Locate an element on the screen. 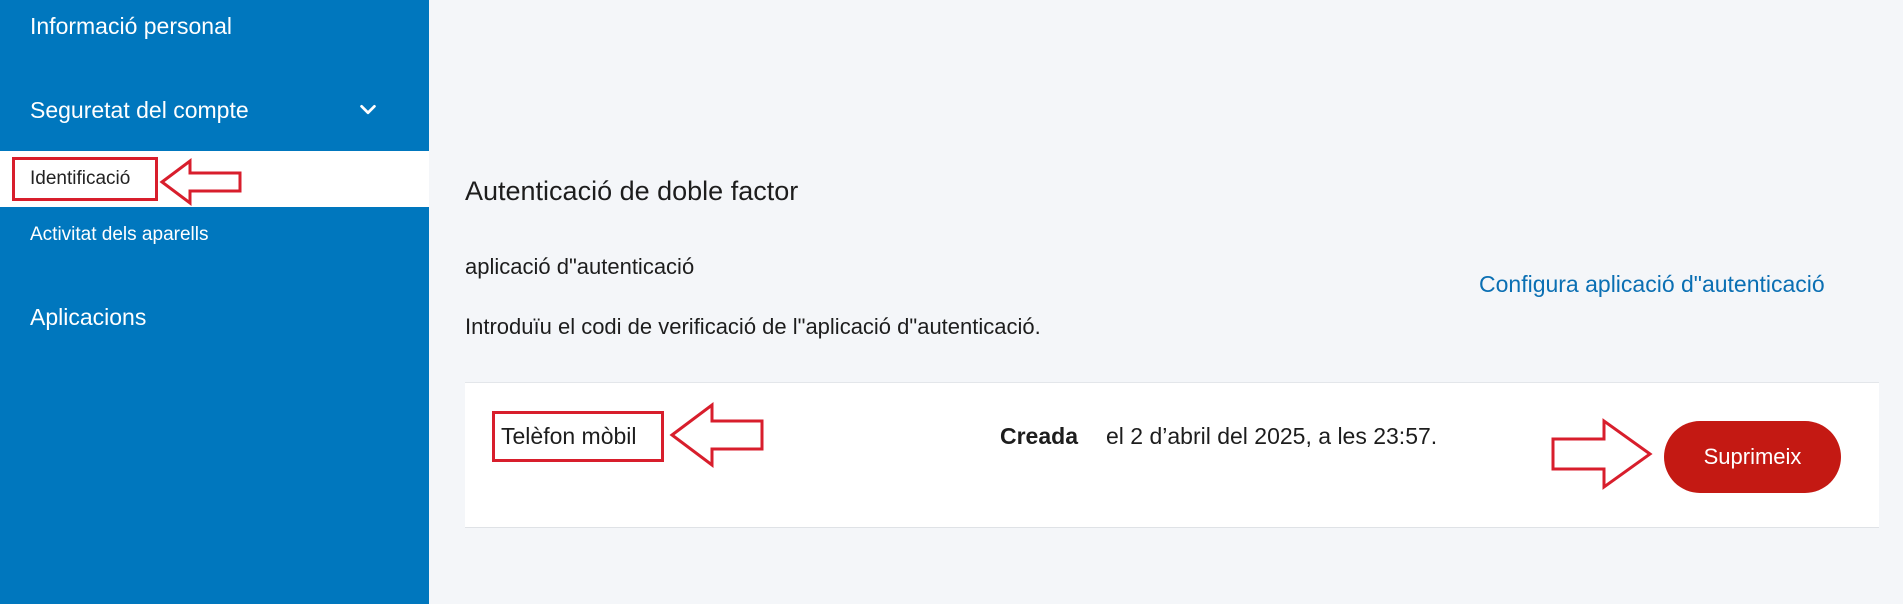 The image size is (1903, 604). device-name: Telèfon mòbil is located at coordinates (569, 436).